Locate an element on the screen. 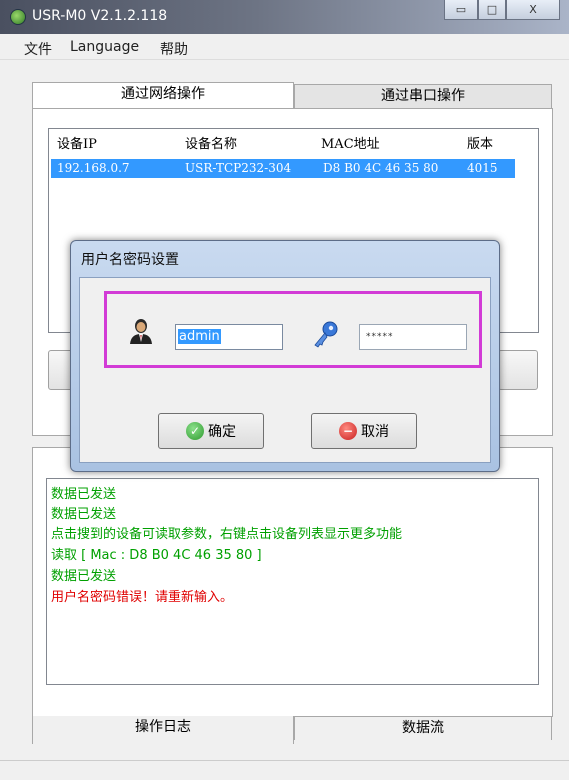 The width and height of the screenshot is (569, 780). cancel-button: − 取消 is located at coordinates (364, 431).